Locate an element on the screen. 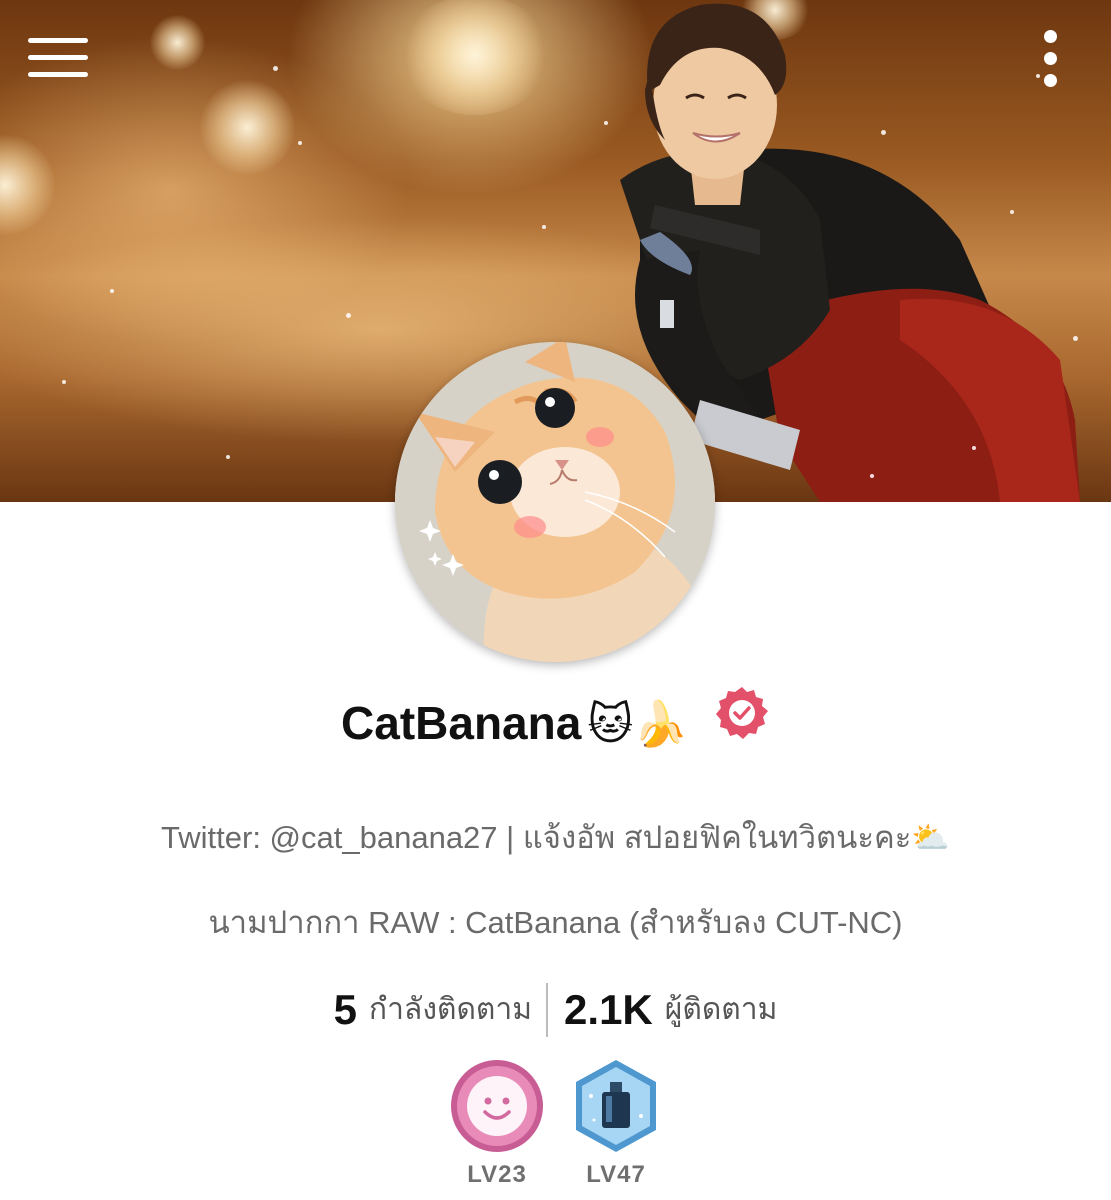  badge-level-label: LV47 is located at coordinates (616, 1174).